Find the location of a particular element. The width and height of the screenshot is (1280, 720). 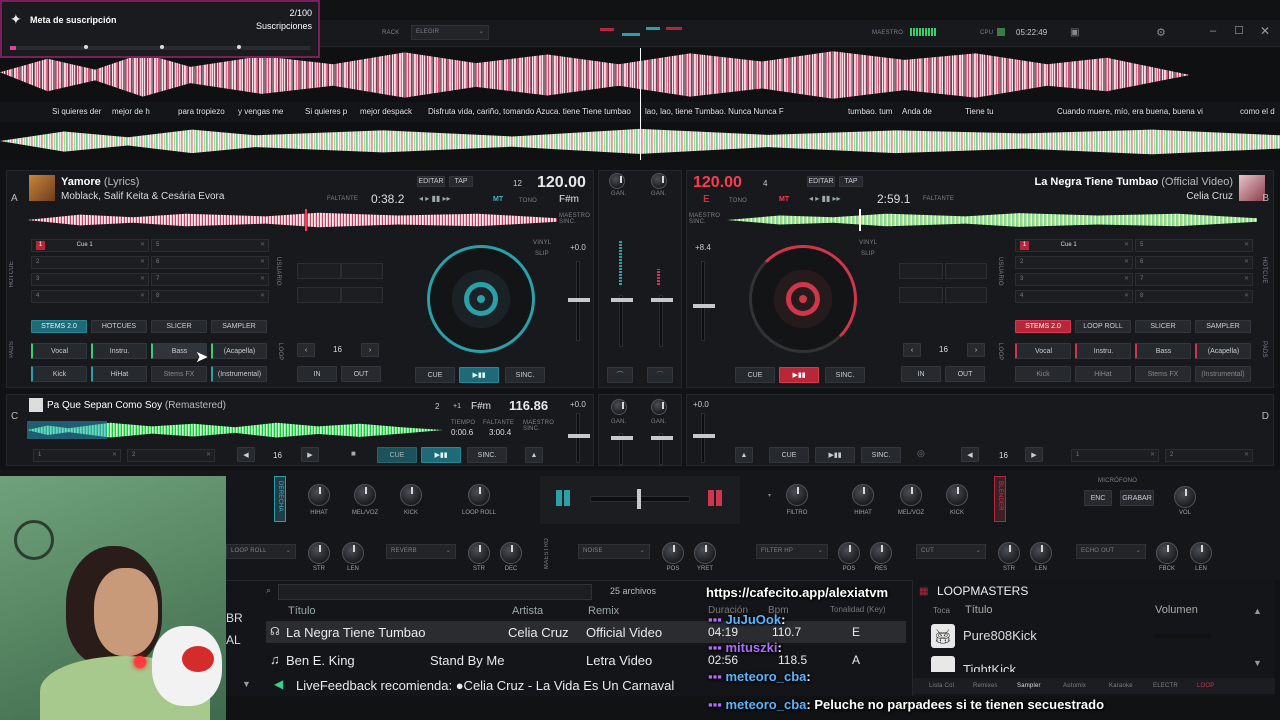

deck-a-stem-instrumental: (Instrumental) is located at coordinates (239, 374).